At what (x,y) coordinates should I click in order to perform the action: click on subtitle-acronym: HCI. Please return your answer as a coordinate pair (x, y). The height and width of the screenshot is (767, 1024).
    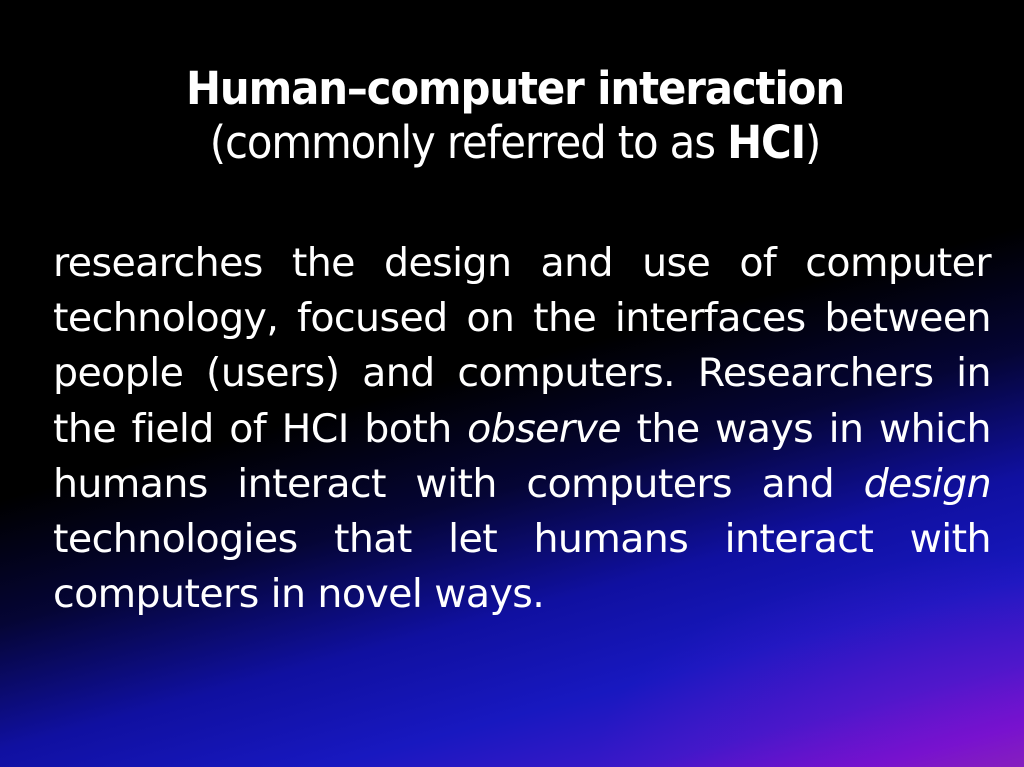
    Looking at the image, I should click on (766, 142).